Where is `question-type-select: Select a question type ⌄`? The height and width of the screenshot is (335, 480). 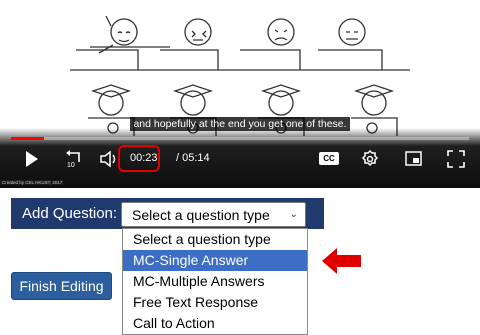
question-type-select: Select a question type ⌄ is located at coordinates (213, 214).